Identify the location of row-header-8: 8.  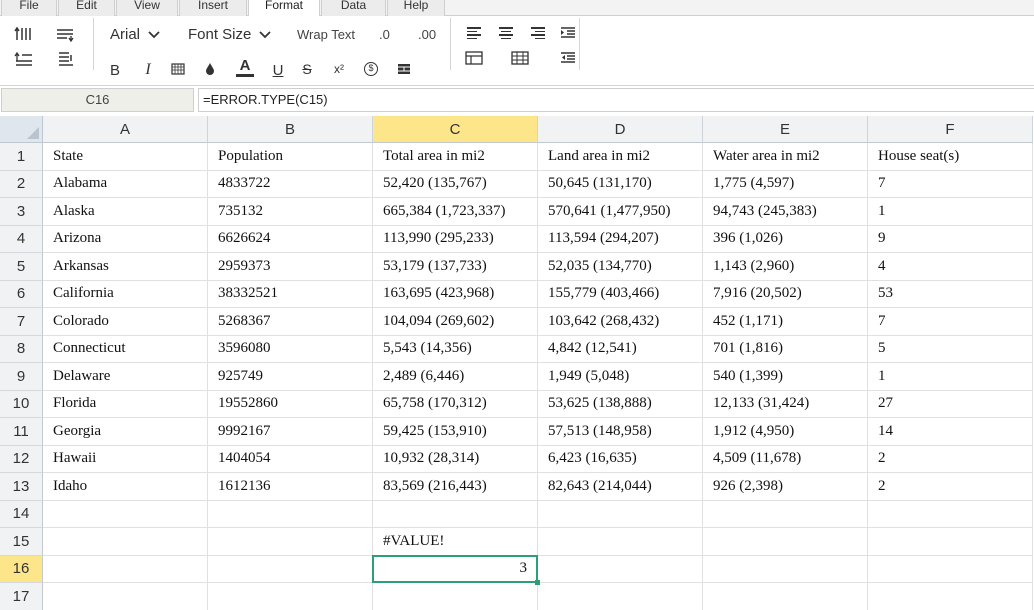
(21, 349).